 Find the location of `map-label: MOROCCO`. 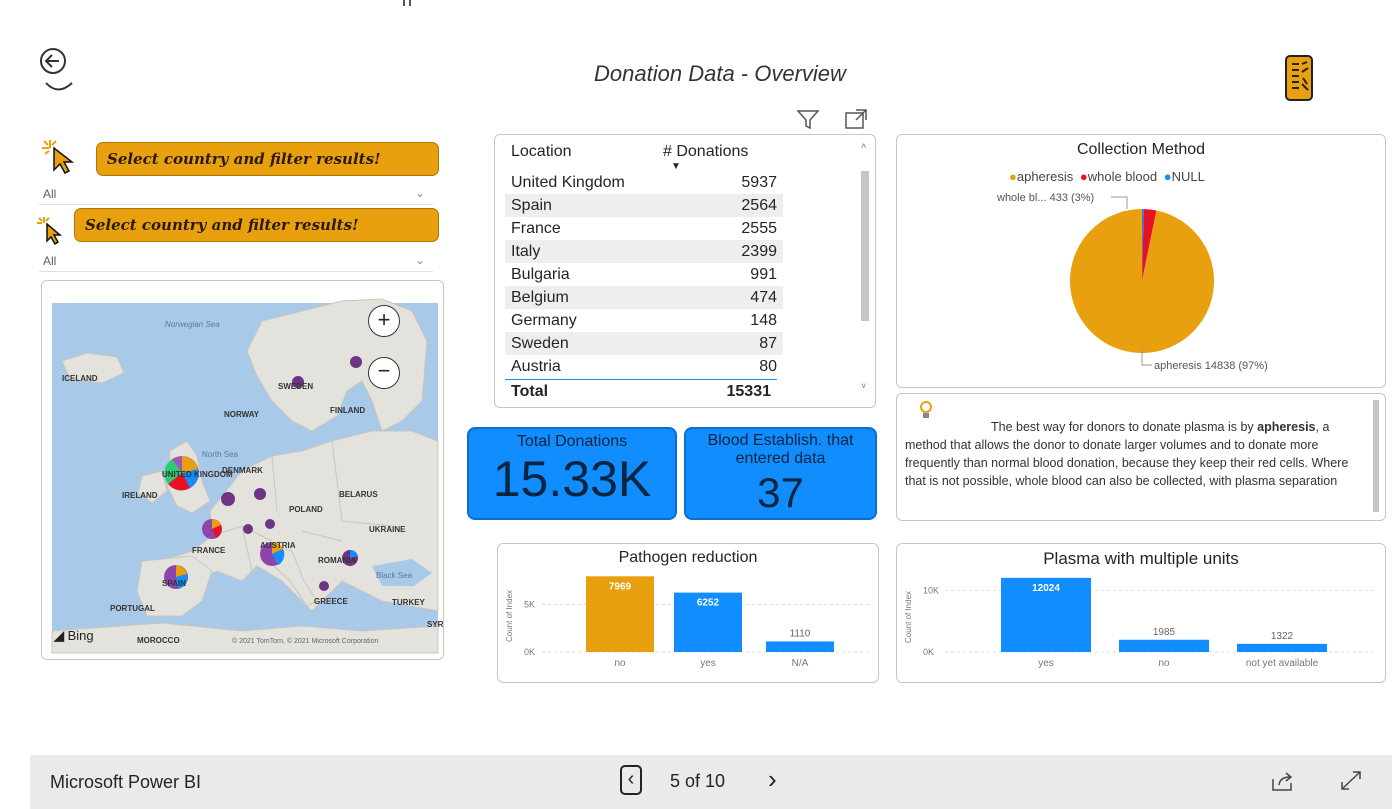

map-label: MOROCCO is located at coordinates (158, 640).